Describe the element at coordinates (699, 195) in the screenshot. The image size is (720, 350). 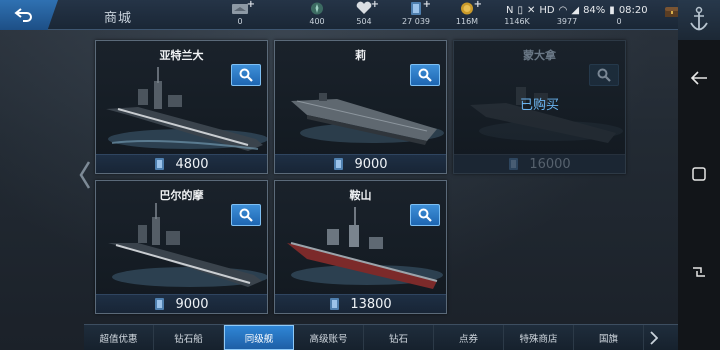
I see `system-nav-bar` at that location.